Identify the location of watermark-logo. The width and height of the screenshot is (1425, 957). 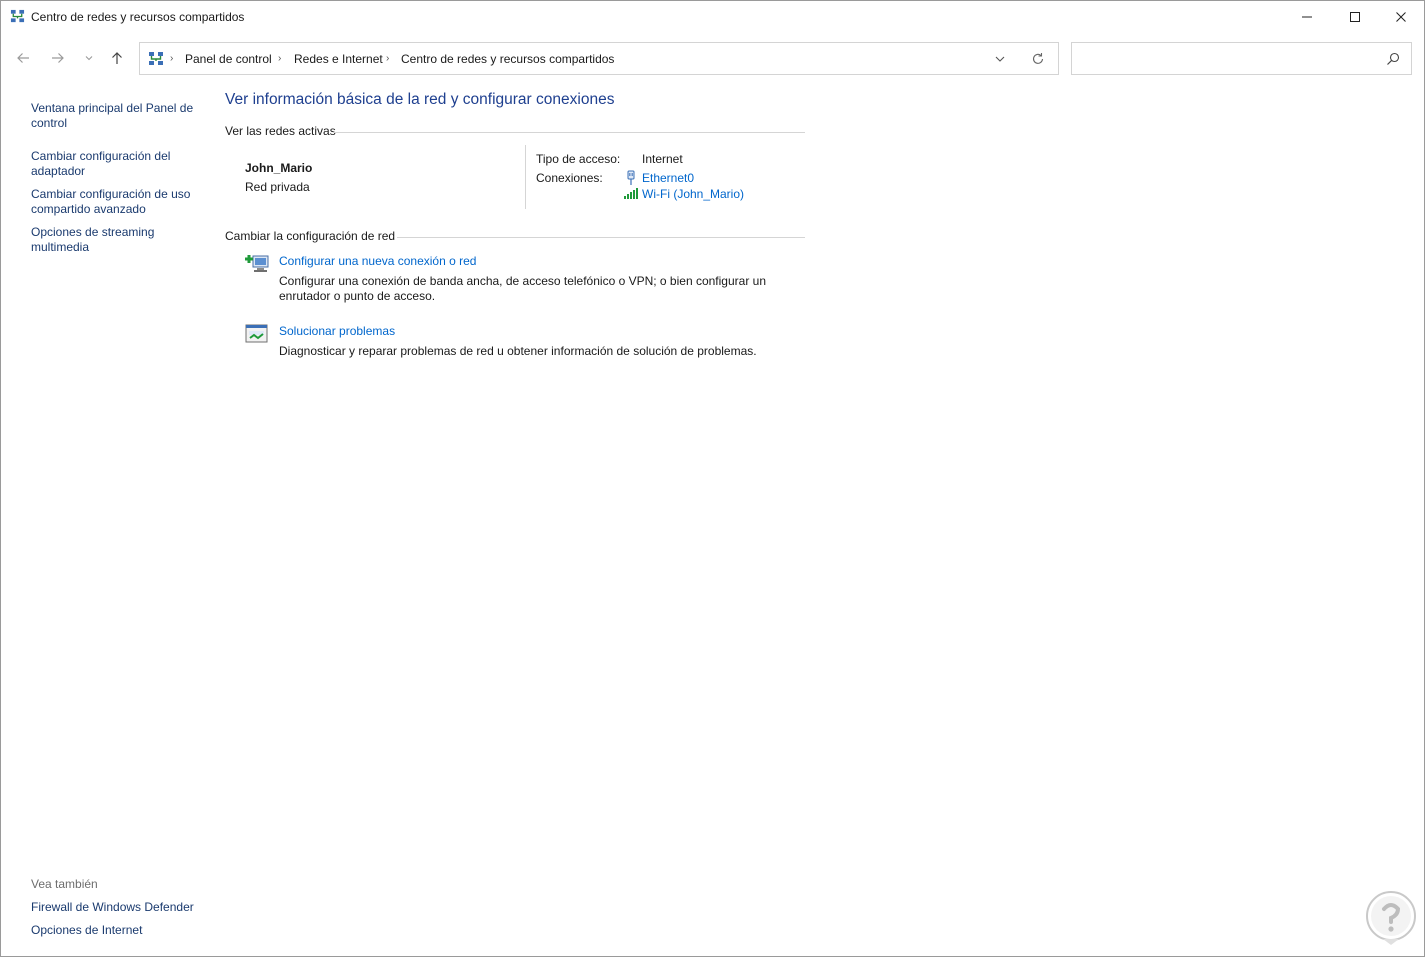
(1391, 918).